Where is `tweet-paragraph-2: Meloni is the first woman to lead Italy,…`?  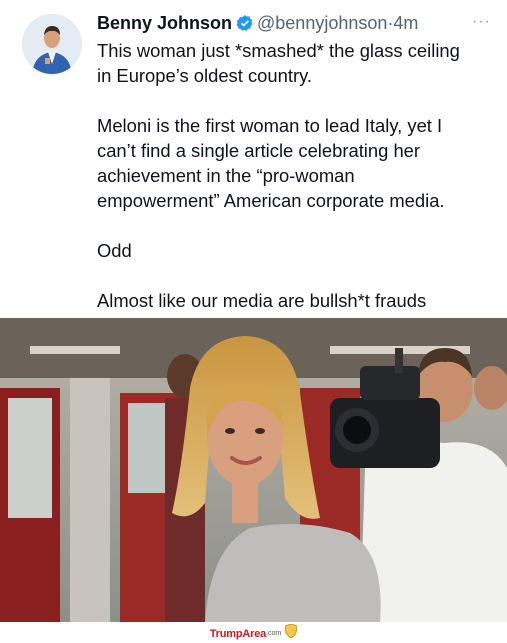
tweet-paragraph-2: Meloni is the first woman to lead Italy,… is located at coordinates (271, 163).